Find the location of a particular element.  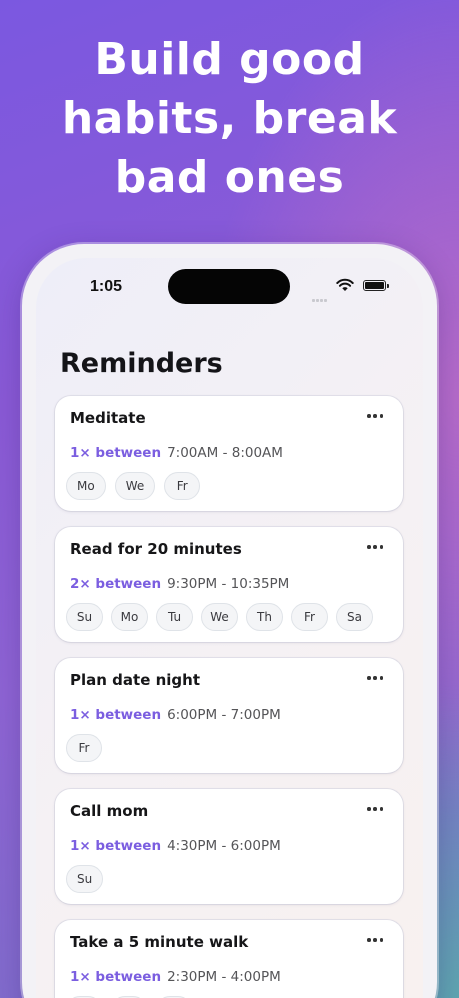

day-chip-tu: Tu is located at coordinates (174, 617).